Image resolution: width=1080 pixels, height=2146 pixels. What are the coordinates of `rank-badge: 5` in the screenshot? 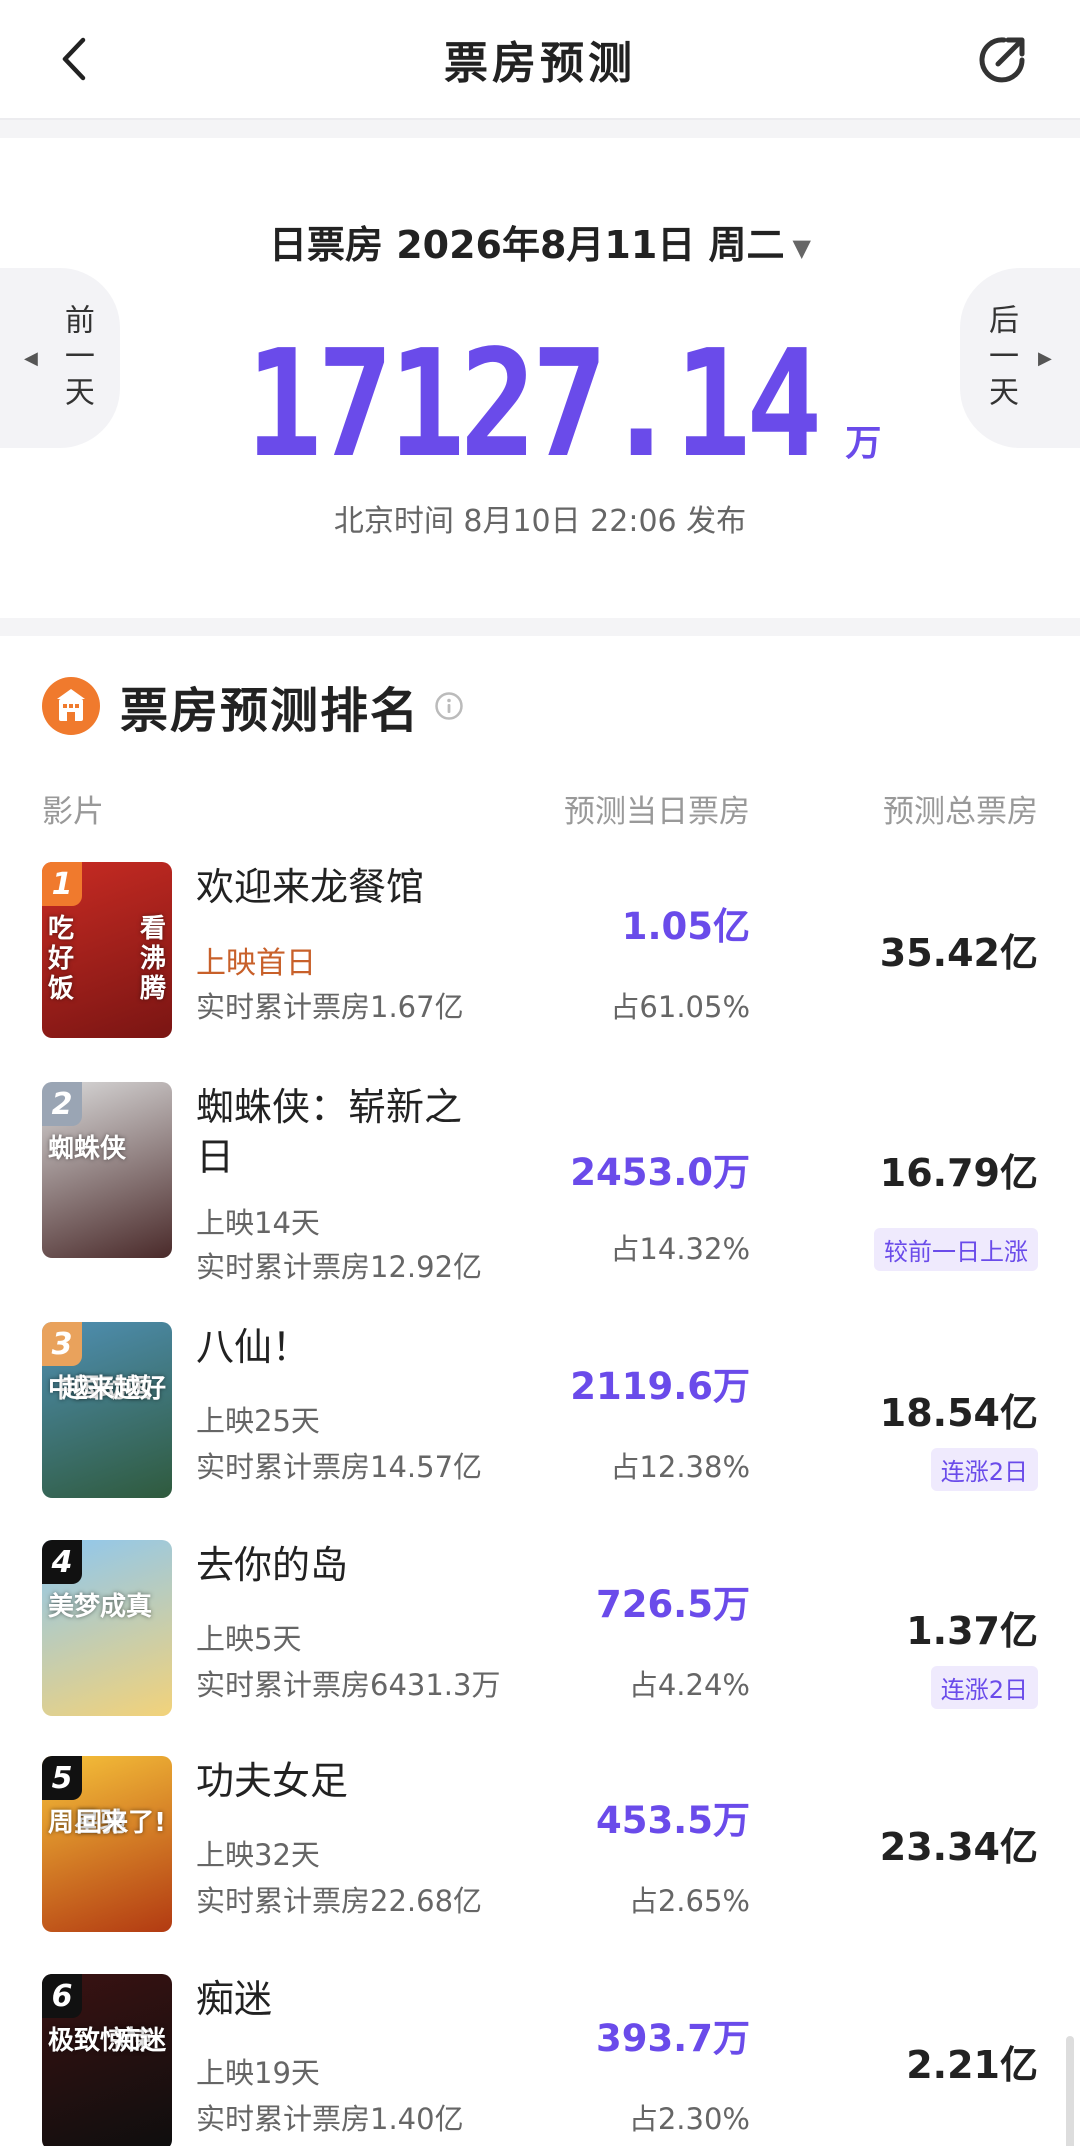 It's located at (62, 1778).